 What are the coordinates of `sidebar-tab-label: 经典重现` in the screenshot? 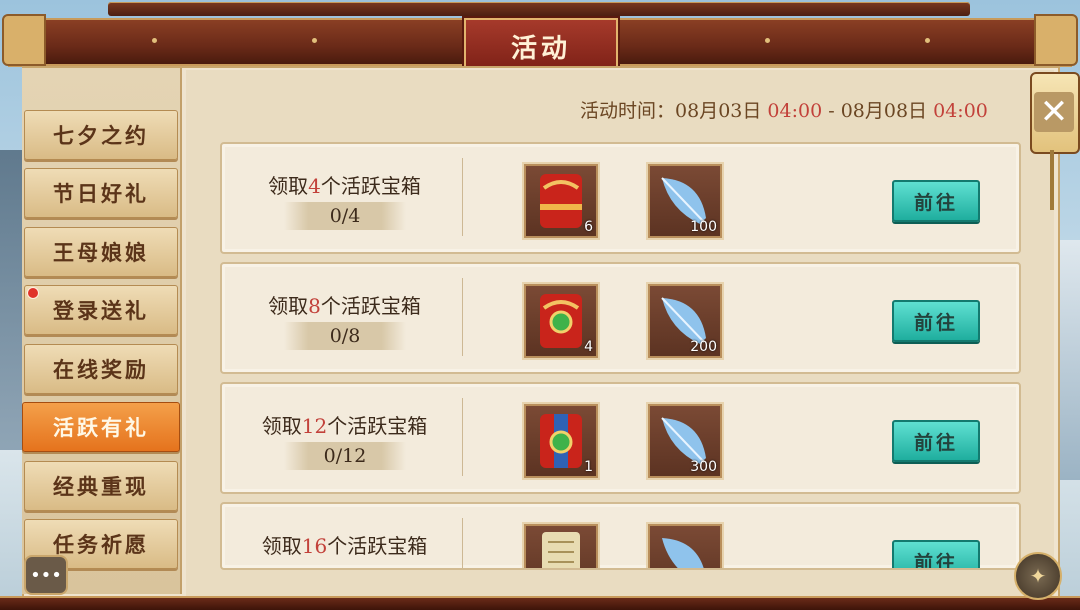 It's located at (101, 486).